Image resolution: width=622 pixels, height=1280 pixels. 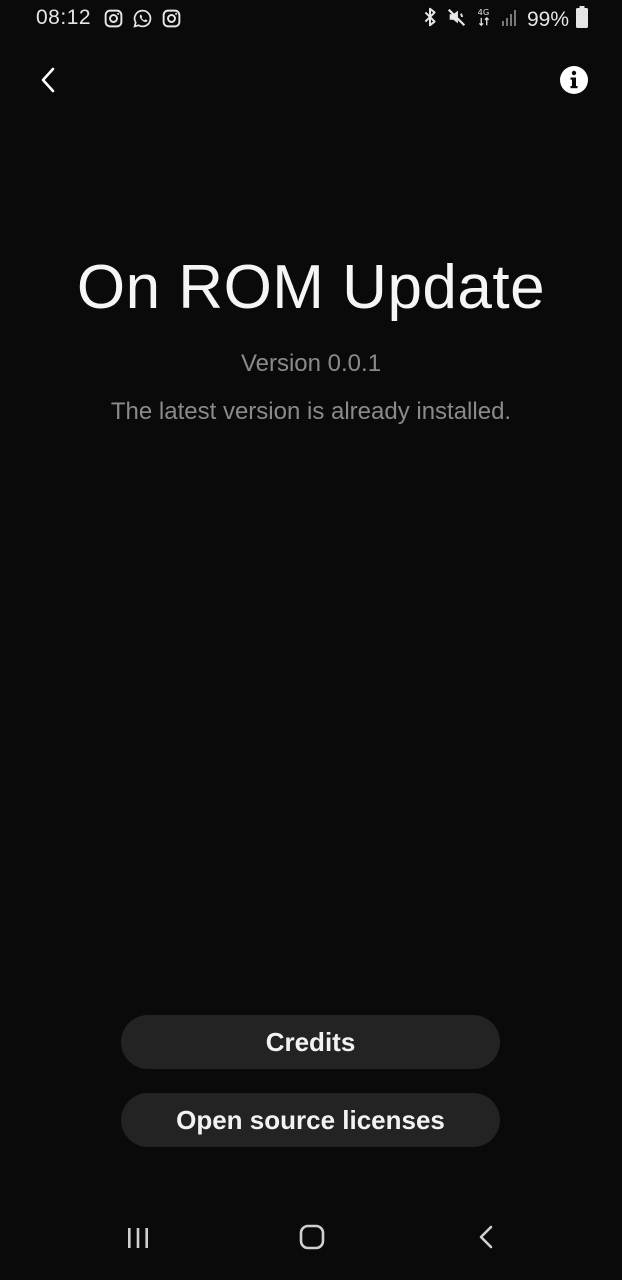 I want to click on recent-apps-button, so click(x=138, y=1238).